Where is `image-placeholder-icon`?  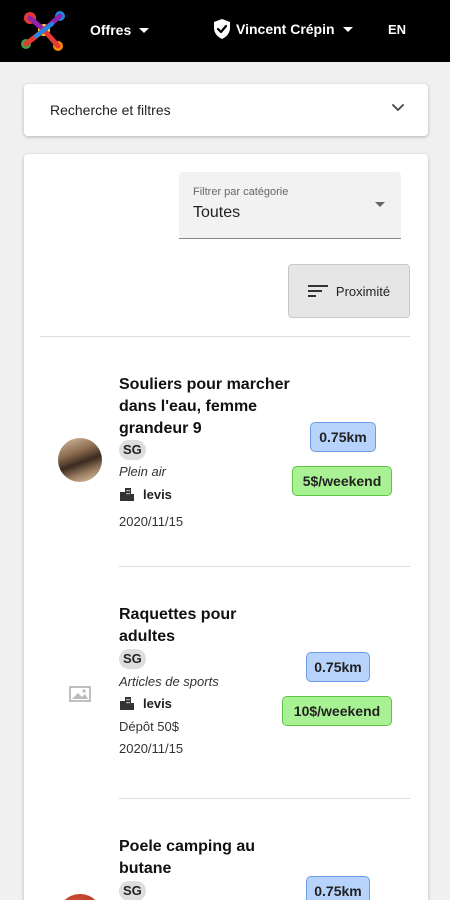
image-placeholder-icon is located at coordinates (80, 694).